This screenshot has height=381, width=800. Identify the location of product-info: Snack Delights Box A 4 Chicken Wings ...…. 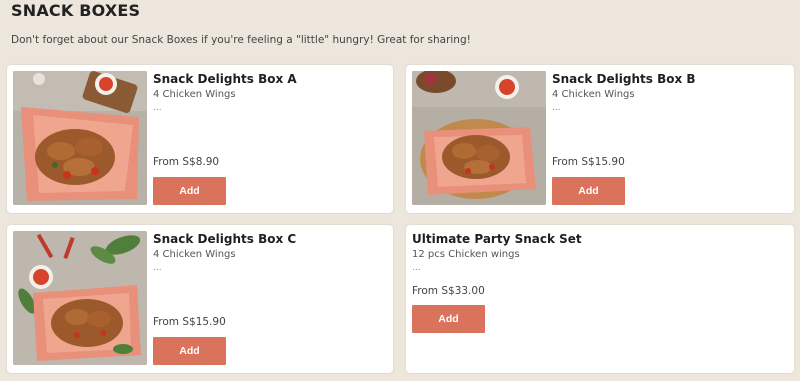
(269, 142).